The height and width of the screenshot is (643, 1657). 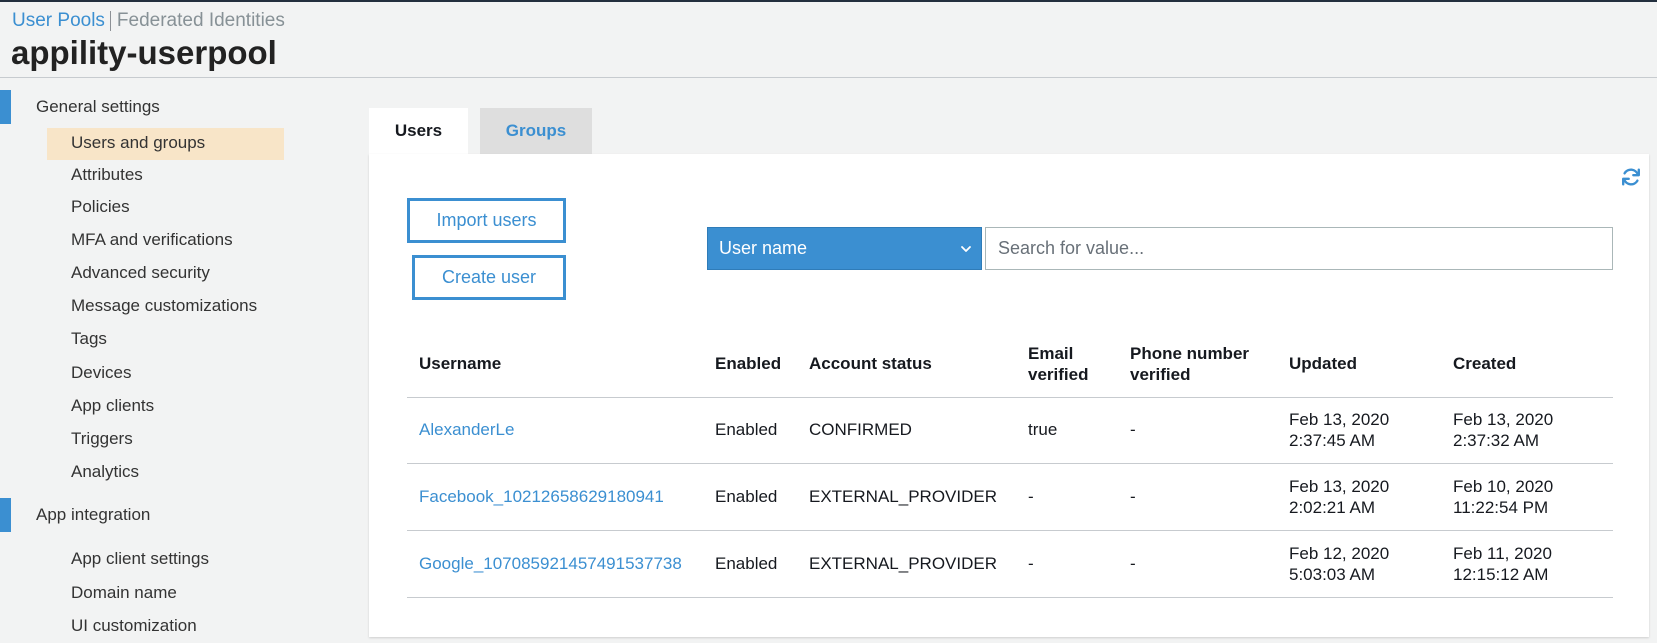 What do you see at coordinates (58, 21) in the screenshot?
I see `breadcrumb-user-pools: User Pools` at bounding box center [58, 21].